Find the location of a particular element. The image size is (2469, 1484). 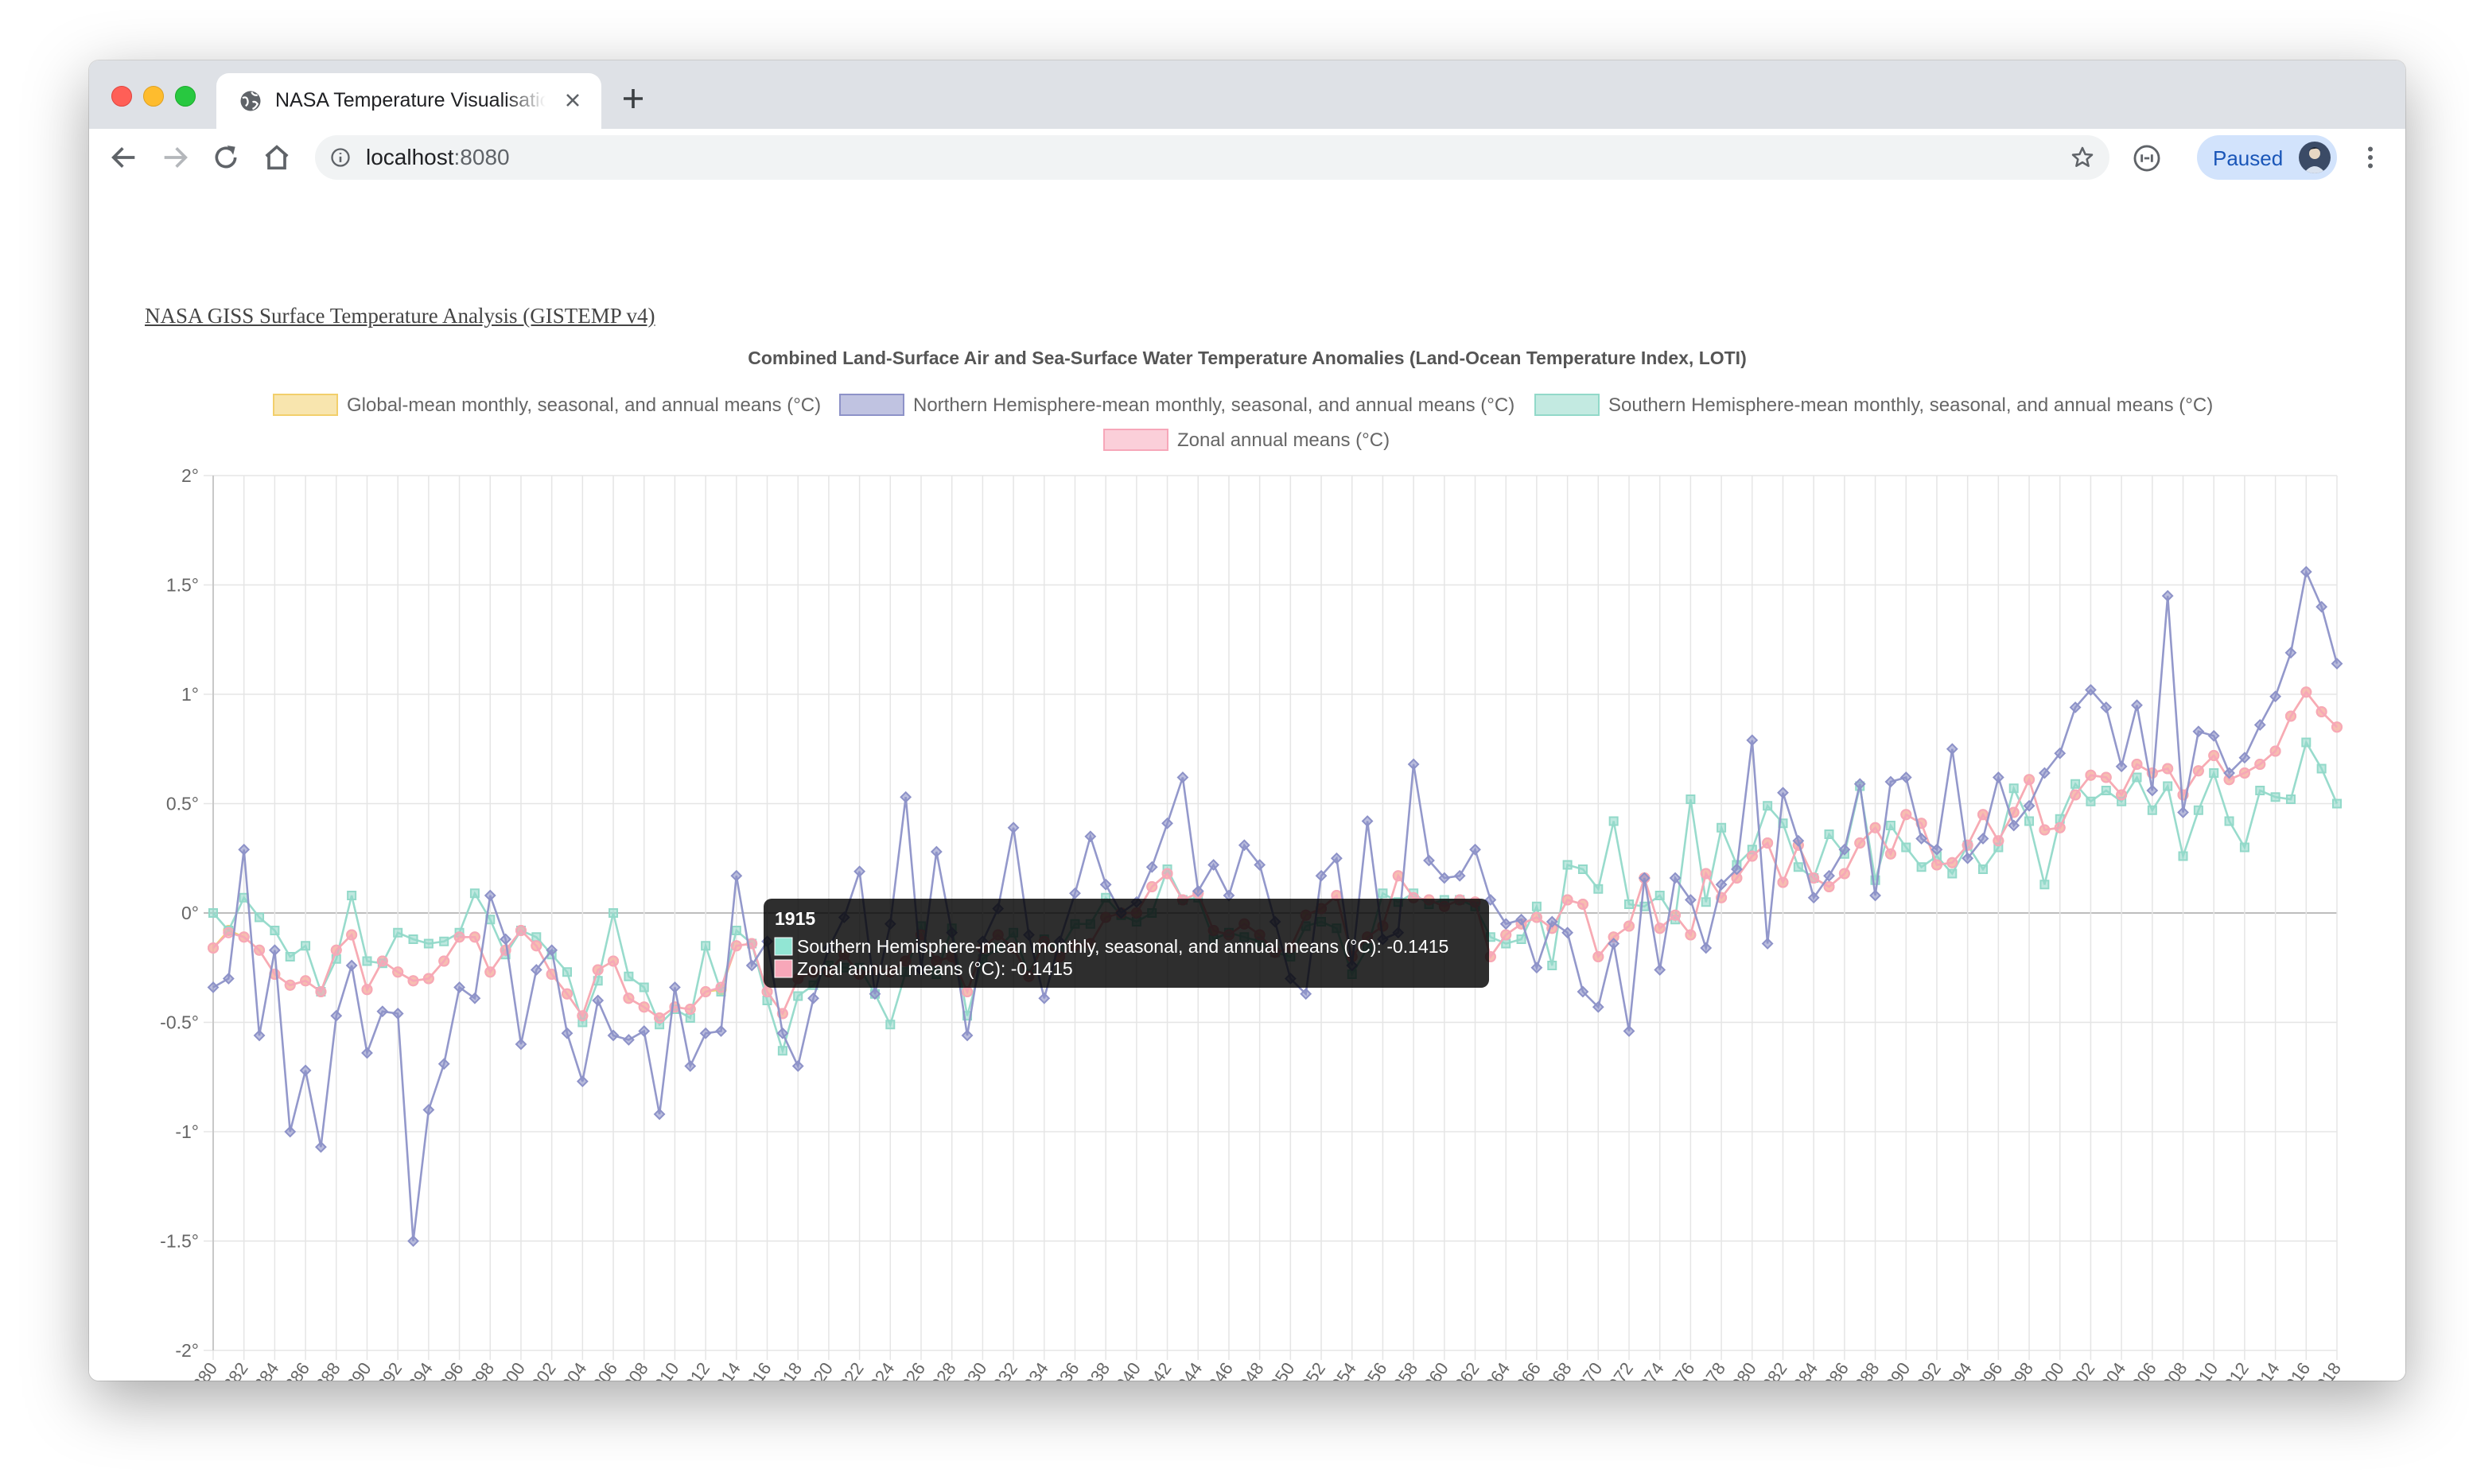

y-axis: 2° 1.5° 1° 0.5° 0° -0.5° -1° -1.5° -2° is located at coordinates (179, 913).